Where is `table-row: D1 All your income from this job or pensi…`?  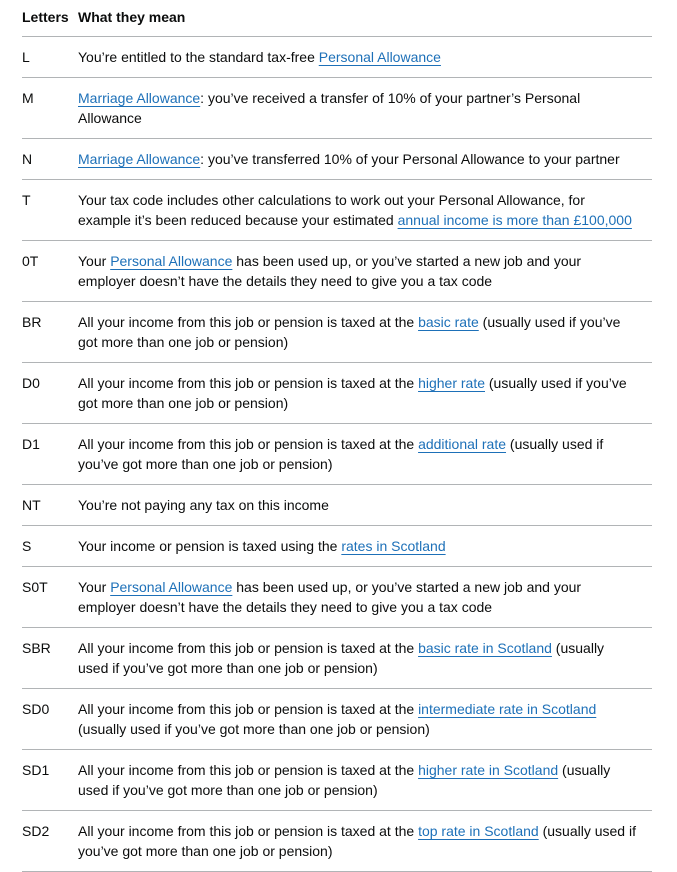 table-row: D1 All your income from this job or pensi… is located at coordinates (337, 454).